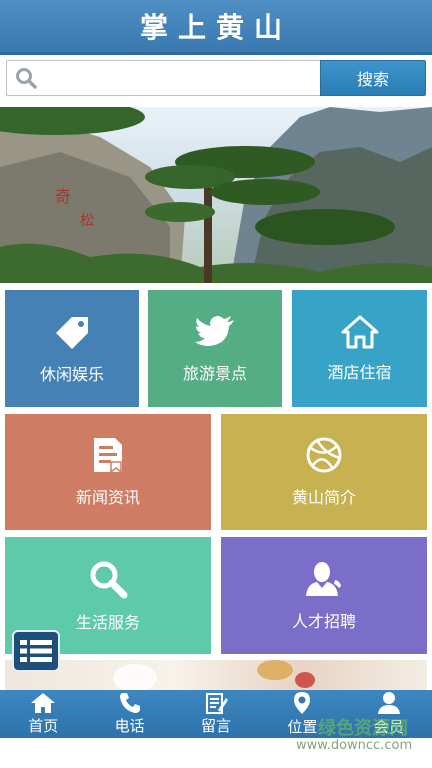 This screenshot has height=768, width=432. I want to click on tab-home: 首页, so click(43, 714).